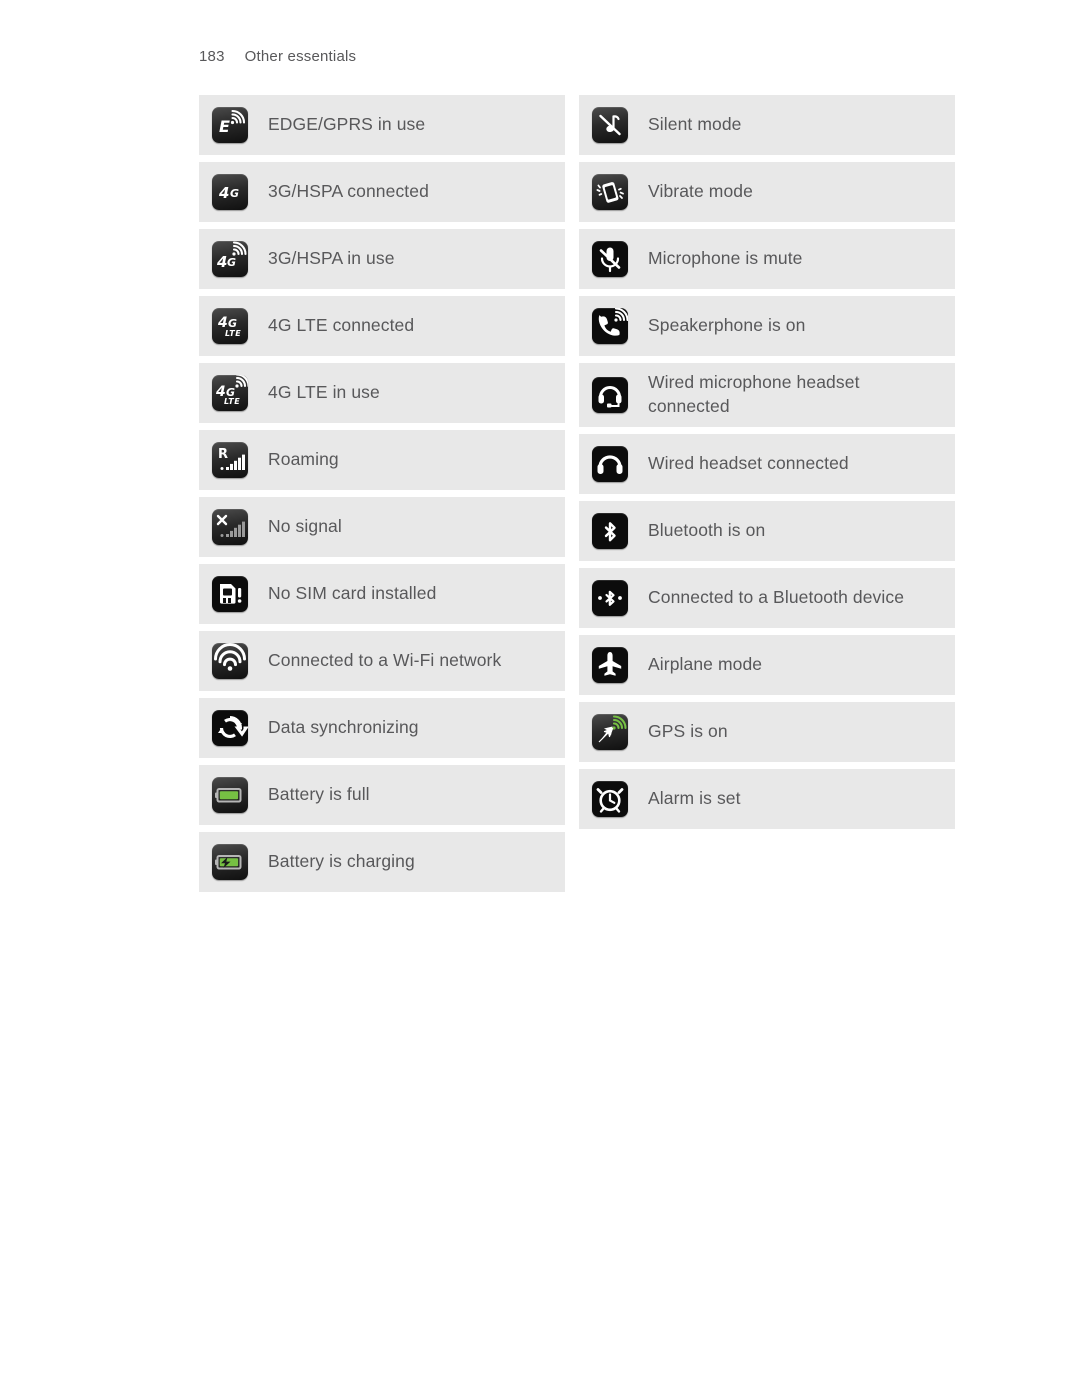 Image resolution: width=1080 pixels, height=1397 pixels. What do you see at coordinates (230, 728) in the screenshot?
I see `data-sync-icon` at bounding box center [230, 728].